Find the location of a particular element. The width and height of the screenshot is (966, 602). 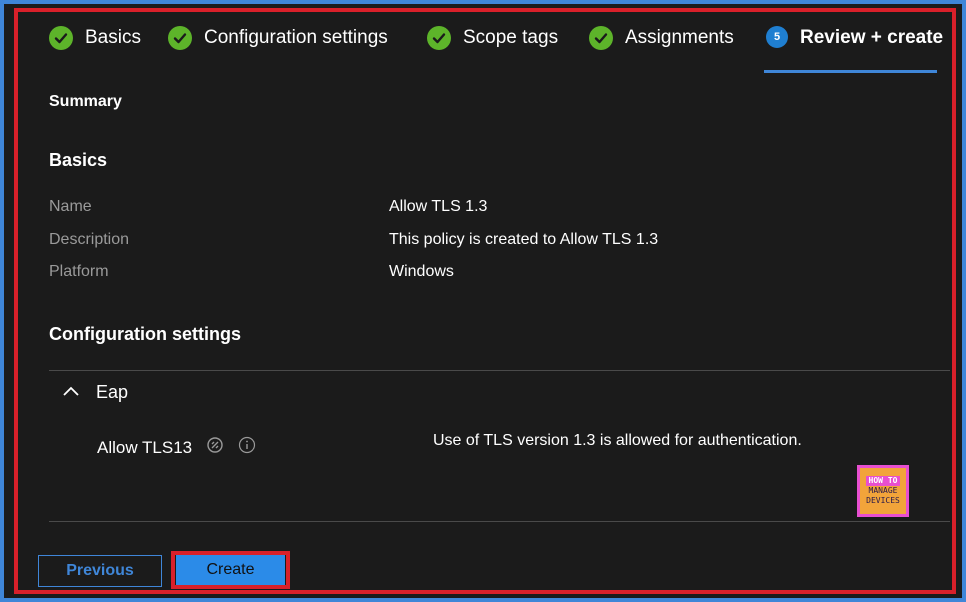

tab-label: Basics is located at coordinates (113, 37).